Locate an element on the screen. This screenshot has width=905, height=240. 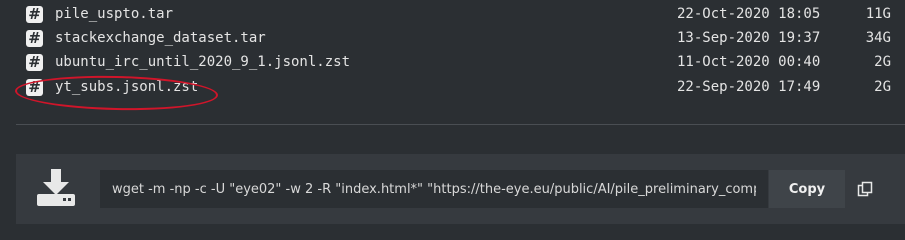
file-name: pile_uspto.tar is located at coordinates (114, 14).